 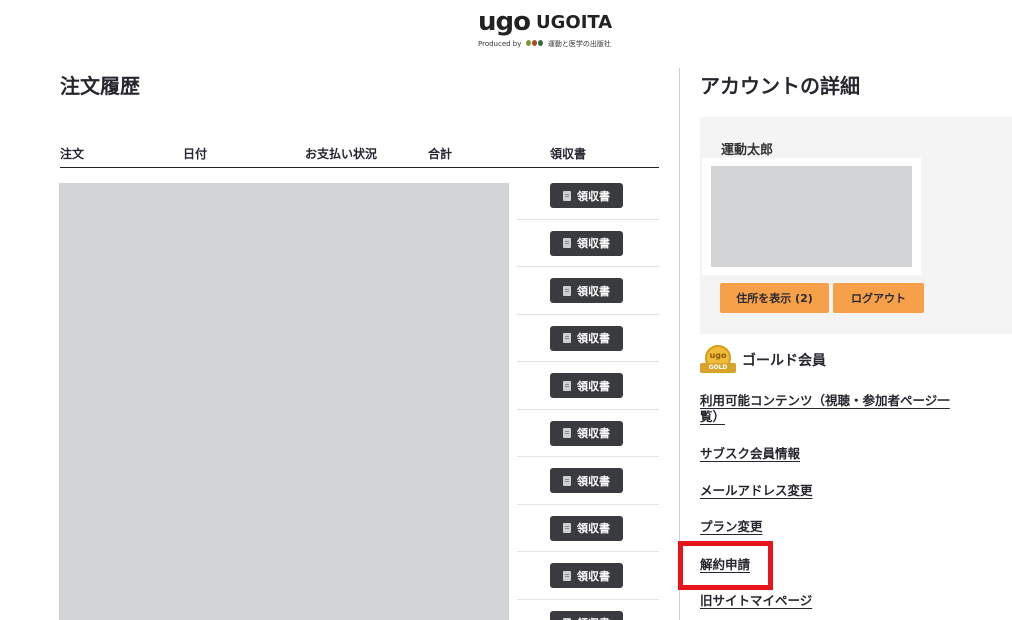 I want to click on membership-label: ゴールド会員, so click(x=784, y=361).